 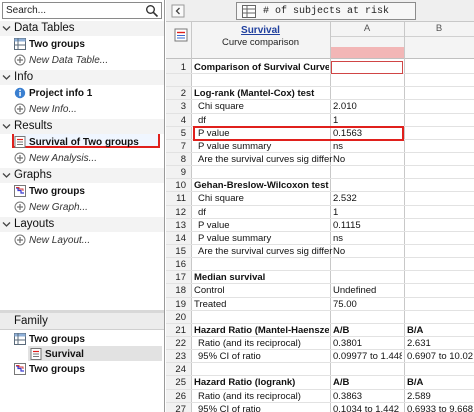 I want to click on cell-col-b: 0.6933 to 9.668, so click(x=440, y=408).